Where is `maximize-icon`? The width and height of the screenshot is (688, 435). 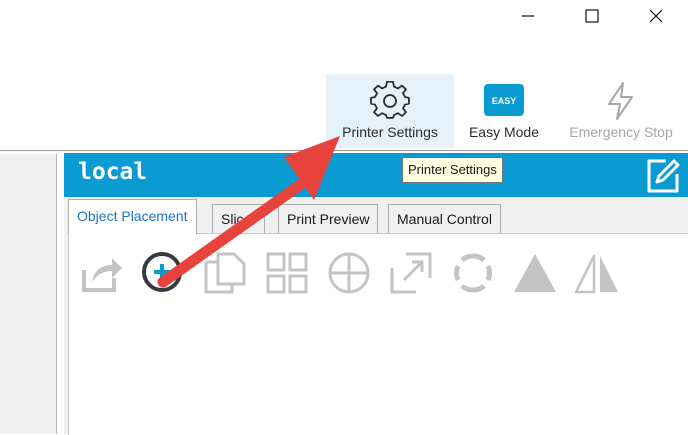 maximize-icon is located at coordinates (592, 16).